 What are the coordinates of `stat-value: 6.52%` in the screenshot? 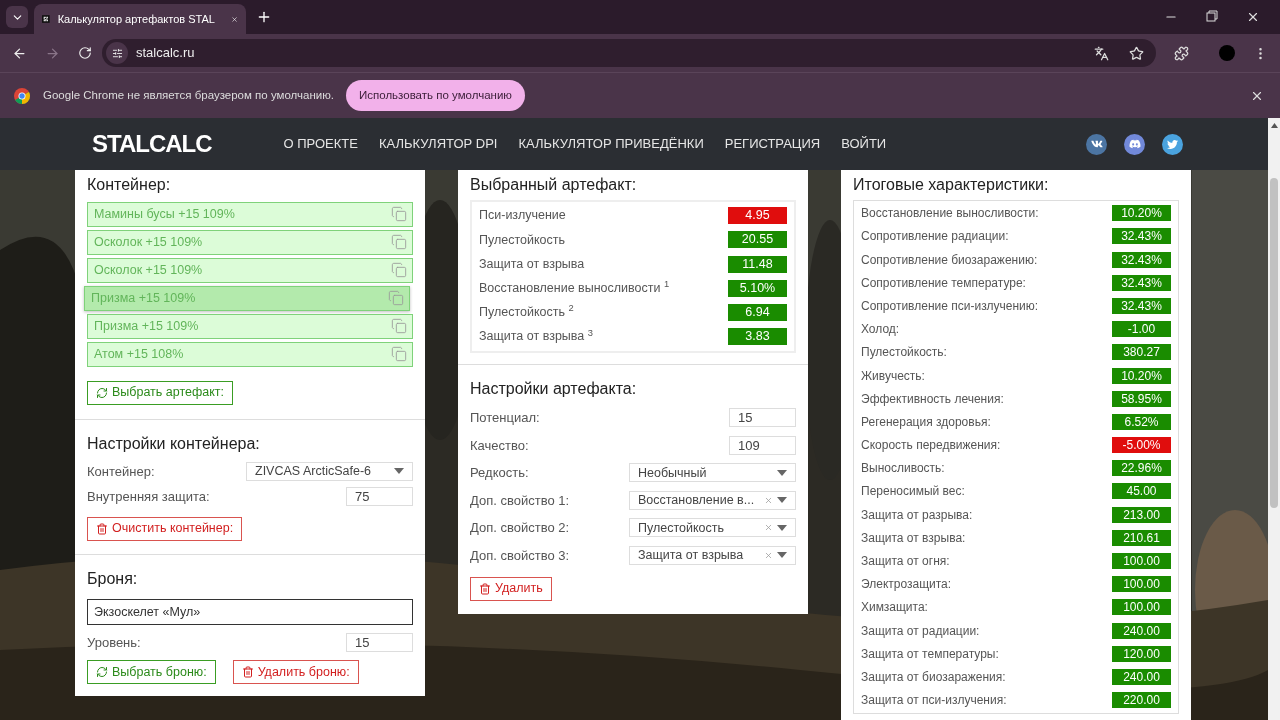 It's located at (1141, 421).